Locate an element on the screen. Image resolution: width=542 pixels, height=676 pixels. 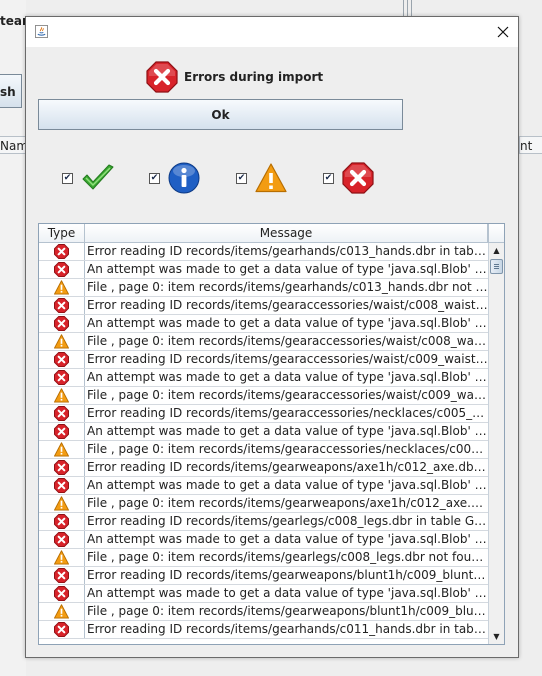
check-icon is located at coordinates (98, 177).